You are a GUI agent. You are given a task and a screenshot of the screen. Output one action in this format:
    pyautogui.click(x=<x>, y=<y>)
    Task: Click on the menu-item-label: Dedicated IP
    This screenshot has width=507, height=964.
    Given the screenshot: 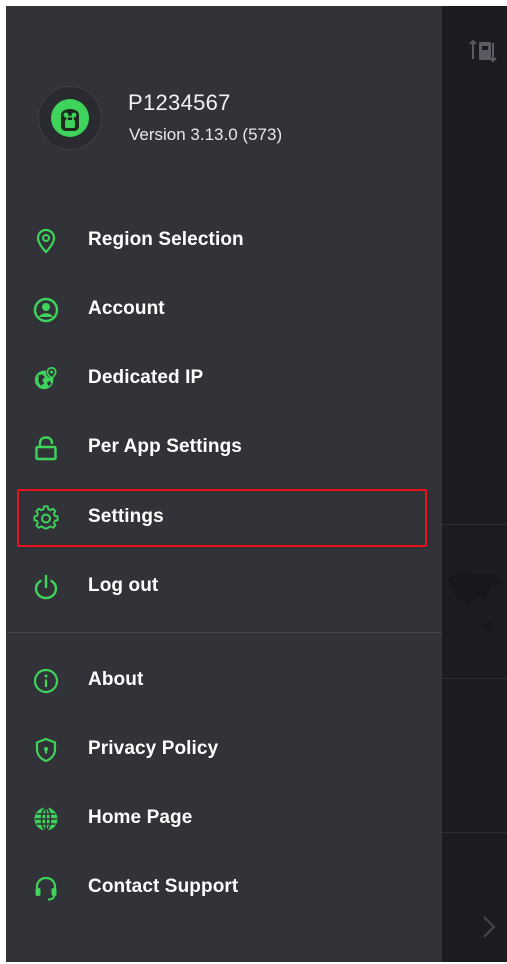 What is the action you would take?
    pyautogui.click(x=146, y=377)
    